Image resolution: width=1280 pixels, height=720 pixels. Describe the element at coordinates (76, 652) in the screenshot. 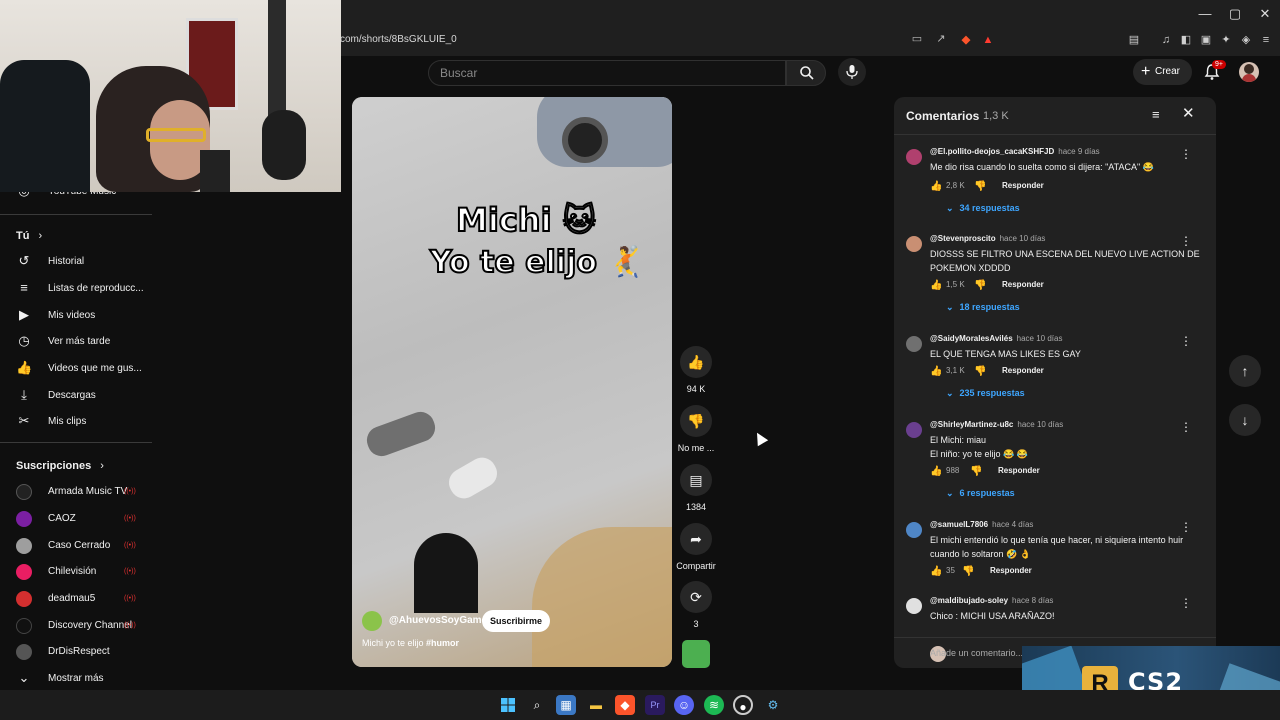

I see `subscription-item: DrDisRespect` at that location.